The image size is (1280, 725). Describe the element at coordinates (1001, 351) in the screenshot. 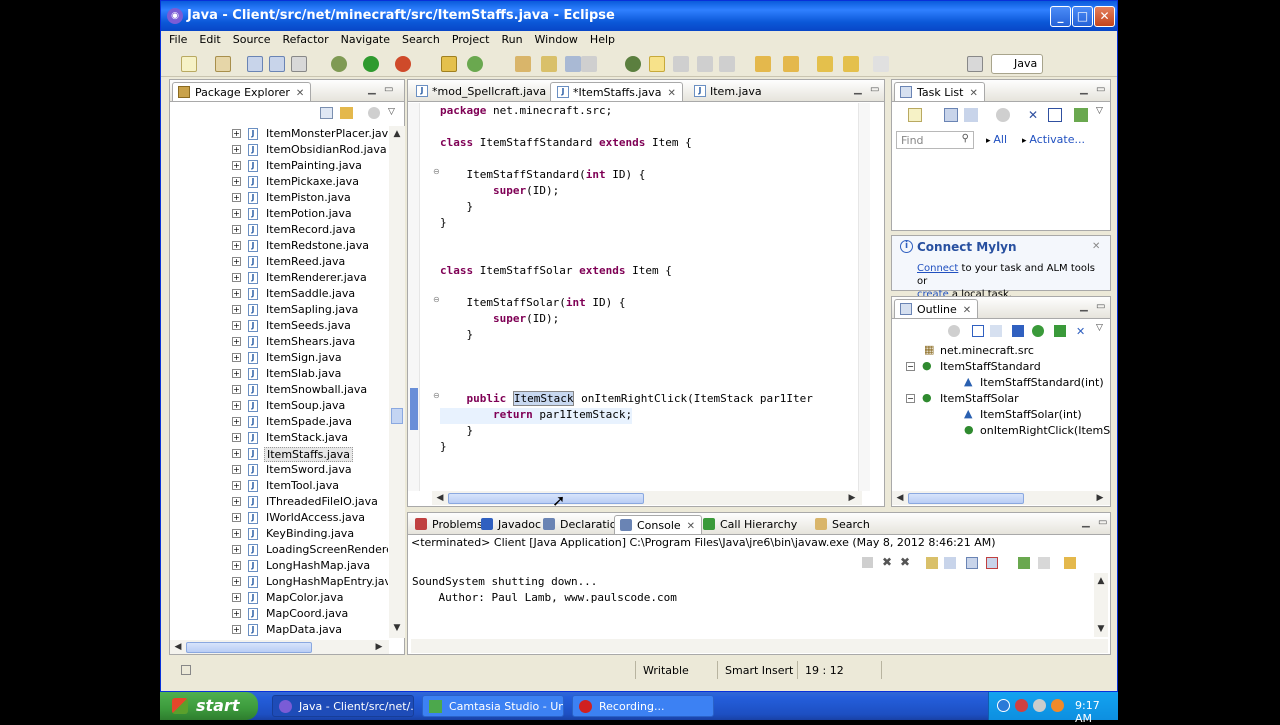

I see `outline-item: ▦ net.minecraft.src` at that location.